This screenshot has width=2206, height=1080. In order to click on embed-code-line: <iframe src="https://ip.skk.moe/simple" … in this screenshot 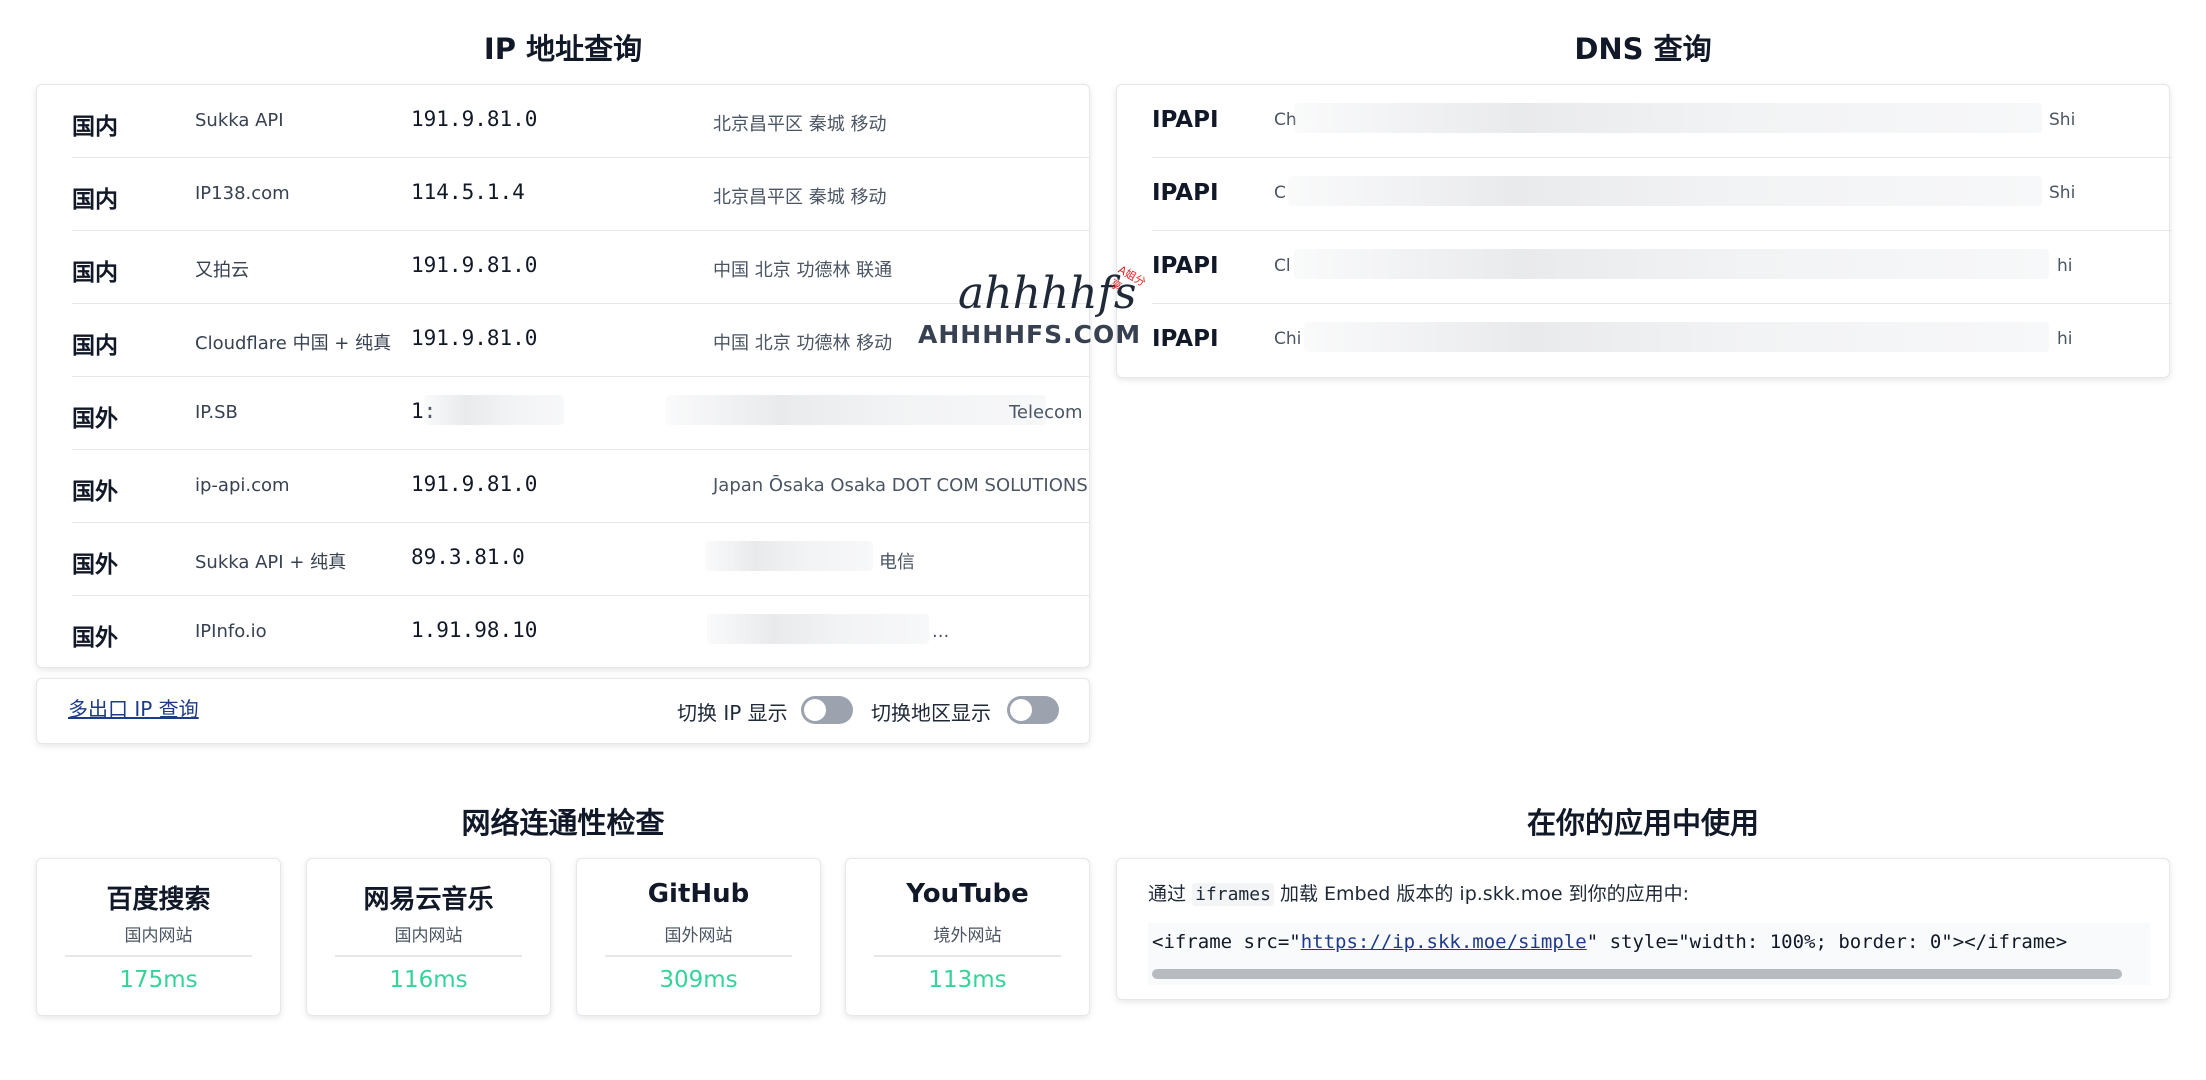, I will do `click(1609, 942)`.